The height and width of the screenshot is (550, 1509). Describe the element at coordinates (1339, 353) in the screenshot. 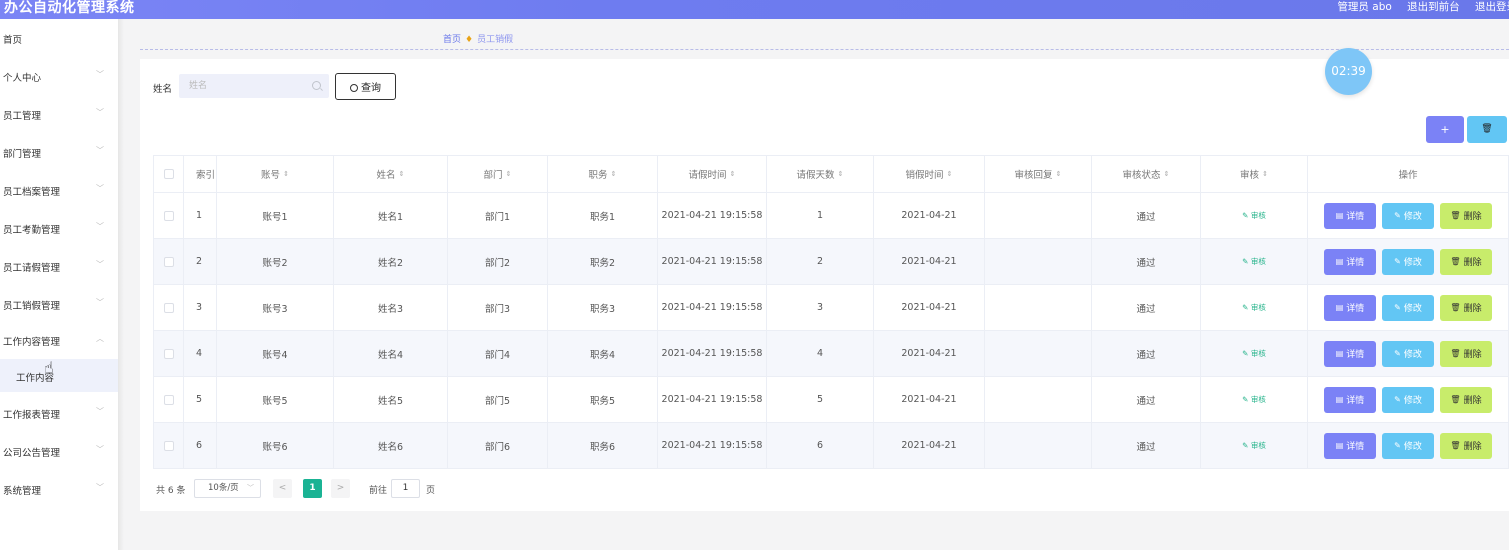

I see `document-icon: ▤` at that location.